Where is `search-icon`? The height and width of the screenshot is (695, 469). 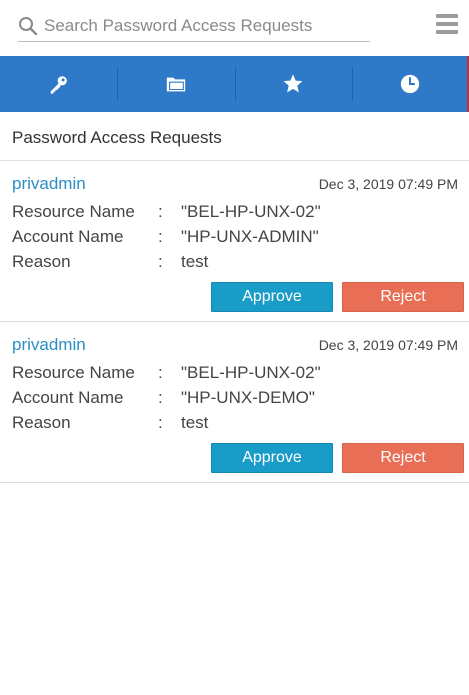
search-icon is located at coordinates (28, 26).